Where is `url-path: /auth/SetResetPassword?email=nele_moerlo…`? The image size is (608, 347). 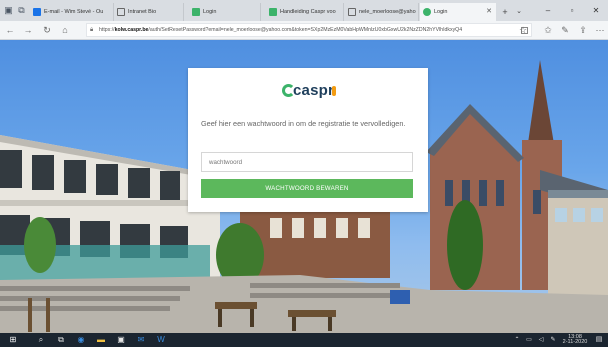 url-path: /auth/SetResetPassword?email=nele_moerlo… is located at coordinates (305, 30).